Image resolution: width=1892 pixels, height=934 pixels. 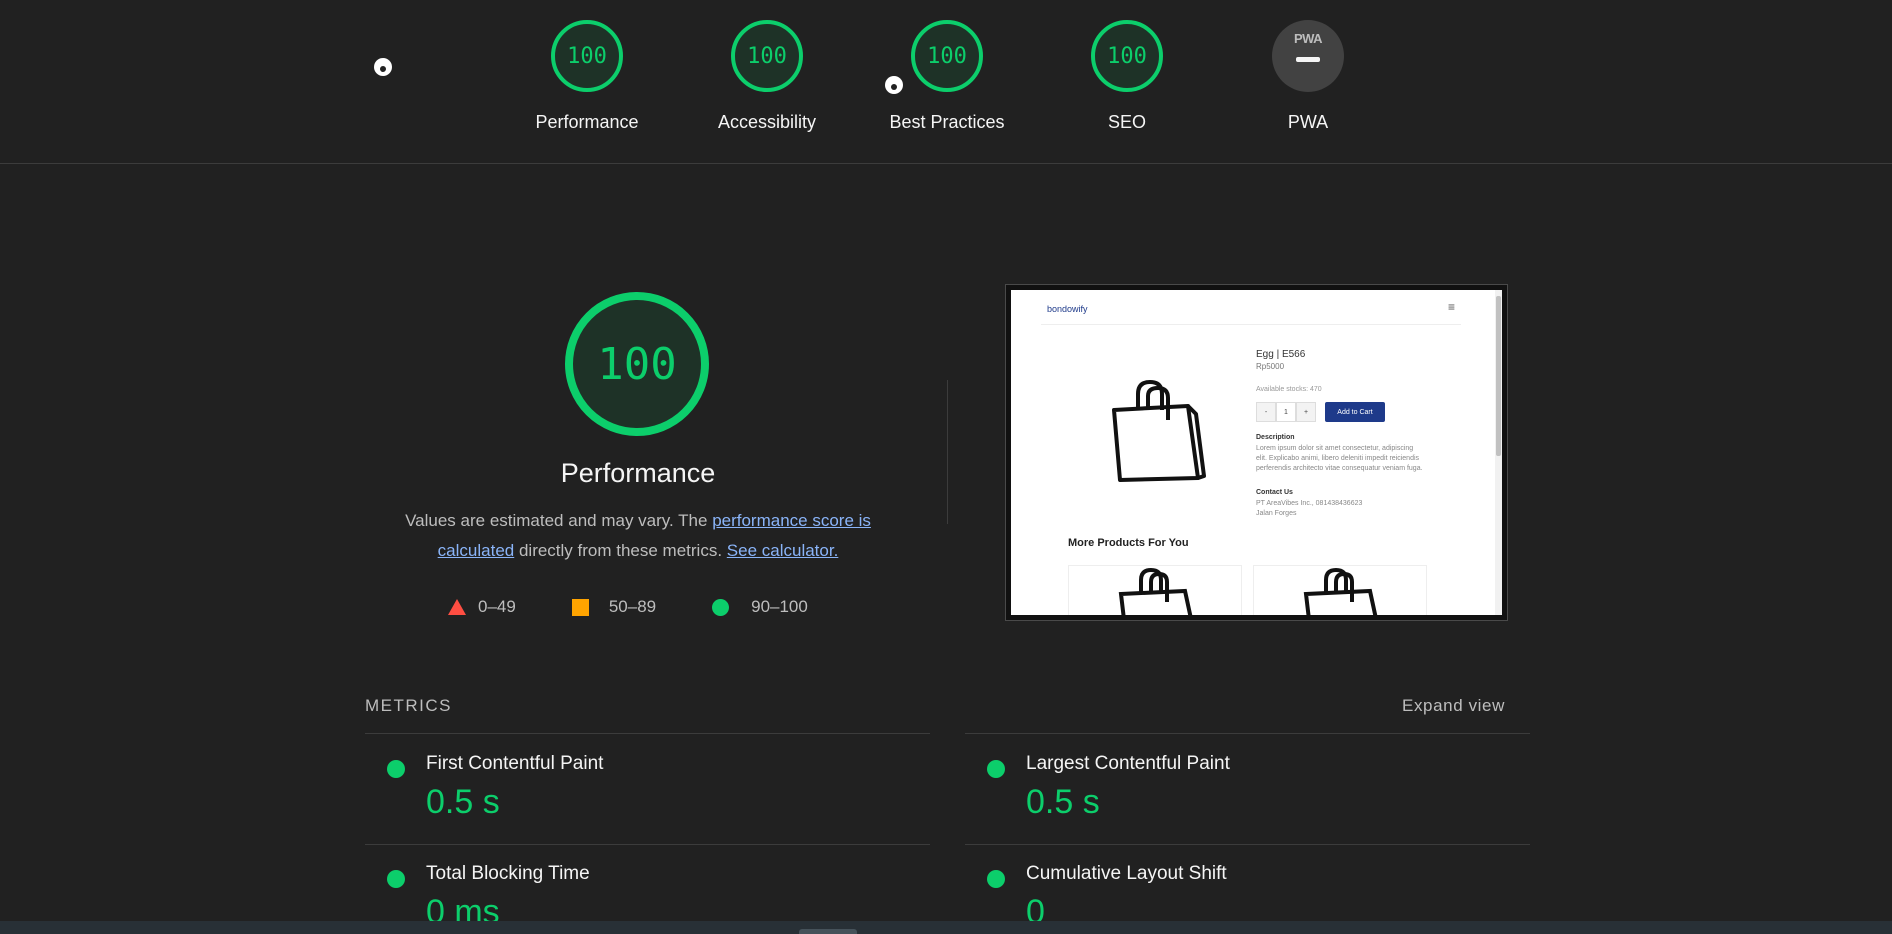 I want to click on gauge-best-practices: 100 Best Practices, so click(x=947, y=76).